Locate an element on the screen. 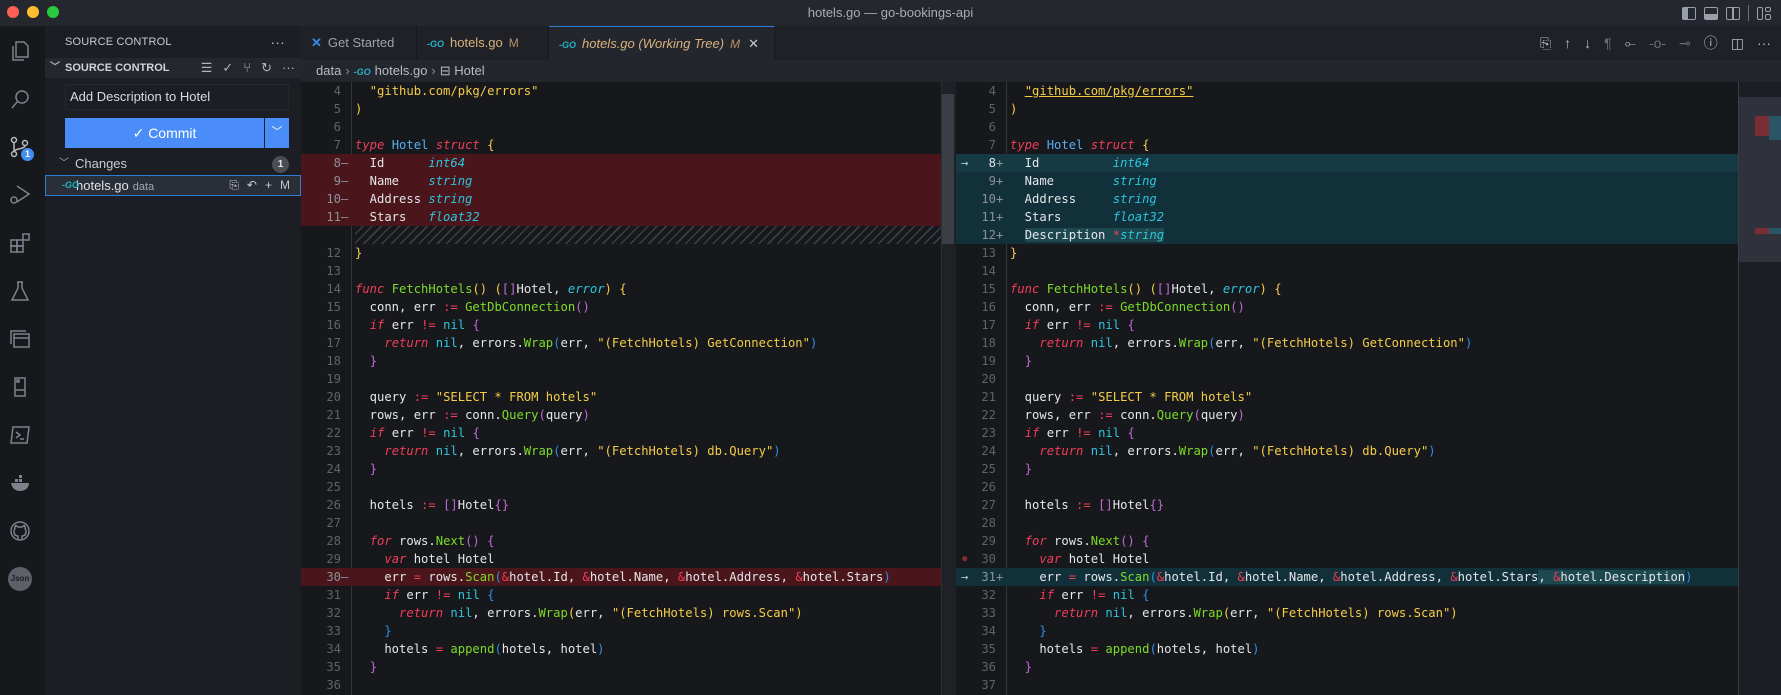 This screenshot has height=695, width=1781. deleted-line: 9— Name string is located at coordinates (621, 181).